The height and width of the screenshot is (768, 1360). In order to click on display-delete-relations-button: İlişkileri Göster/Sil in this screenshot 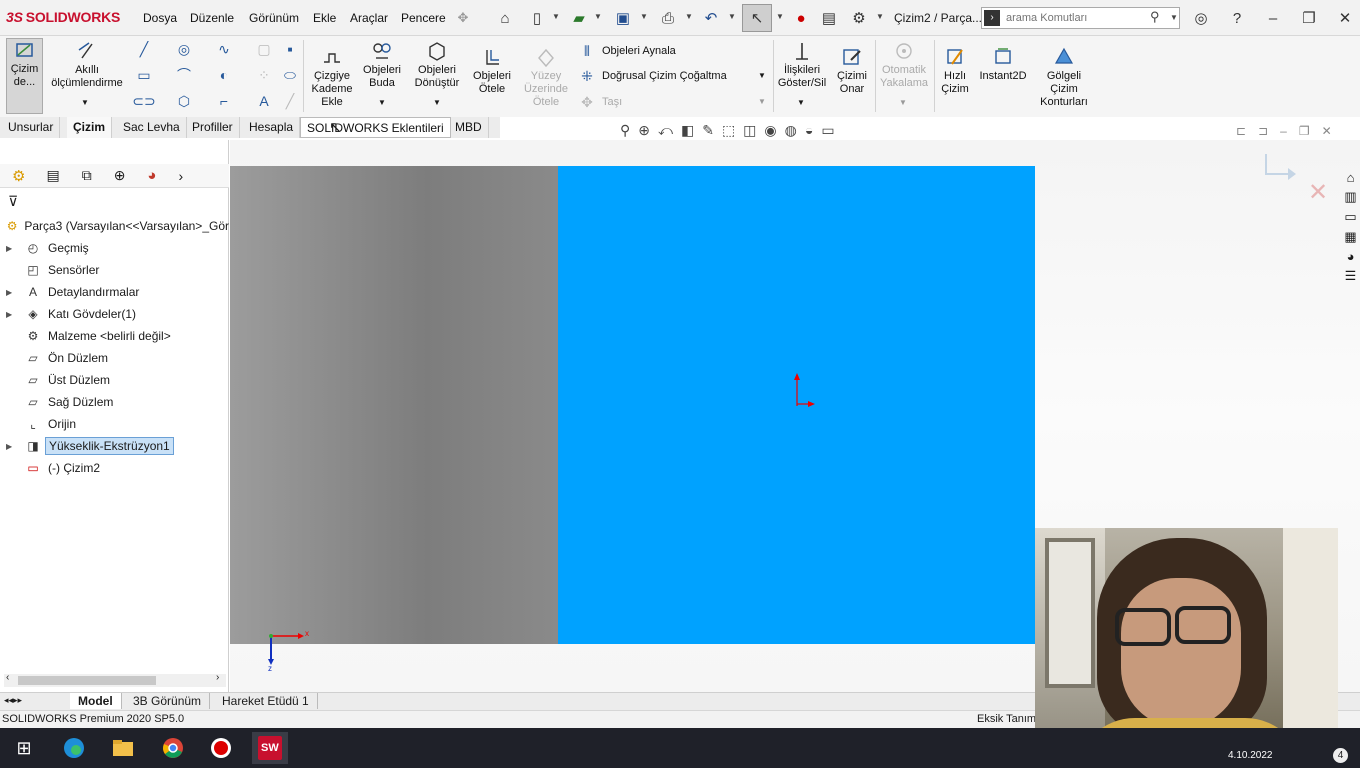, I will do `click(802, 65)`.